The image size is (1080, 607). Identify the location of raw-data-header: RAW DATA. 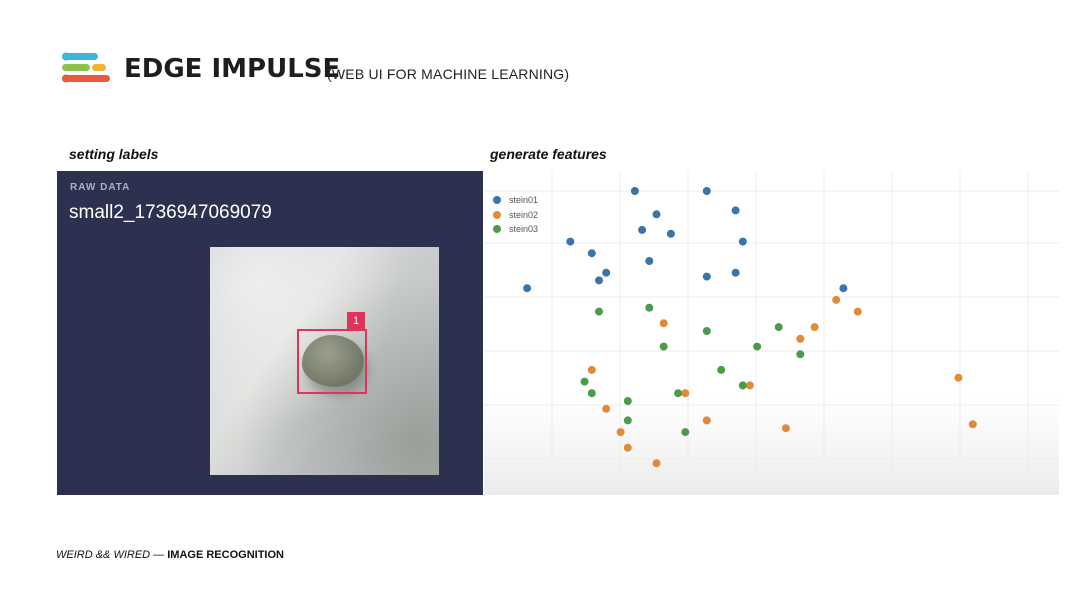
(100, 187).